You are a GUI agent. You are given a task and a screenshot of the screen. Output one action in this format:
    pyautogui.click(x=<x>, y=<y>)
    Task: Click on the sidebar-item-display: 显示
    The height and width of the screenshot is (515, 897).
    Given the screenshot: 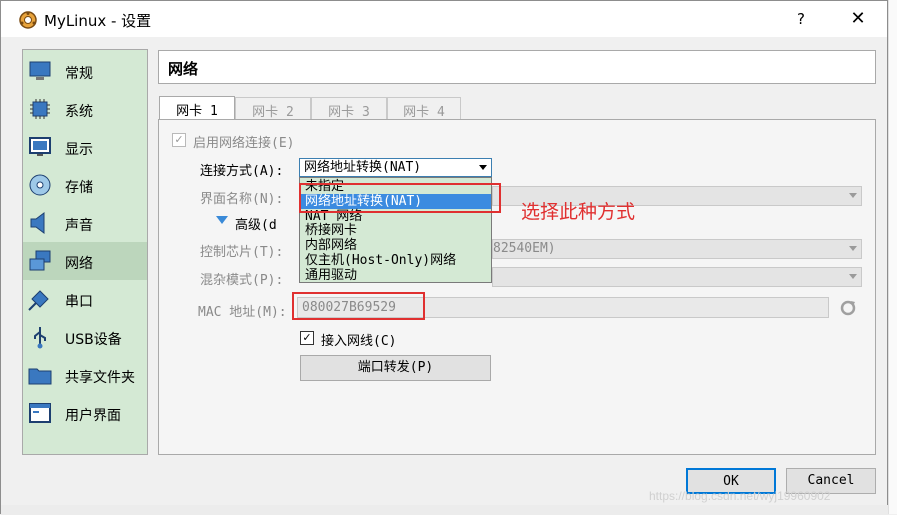 What is the action you would take?
    pyautogui.click(x=85, y=147)
    